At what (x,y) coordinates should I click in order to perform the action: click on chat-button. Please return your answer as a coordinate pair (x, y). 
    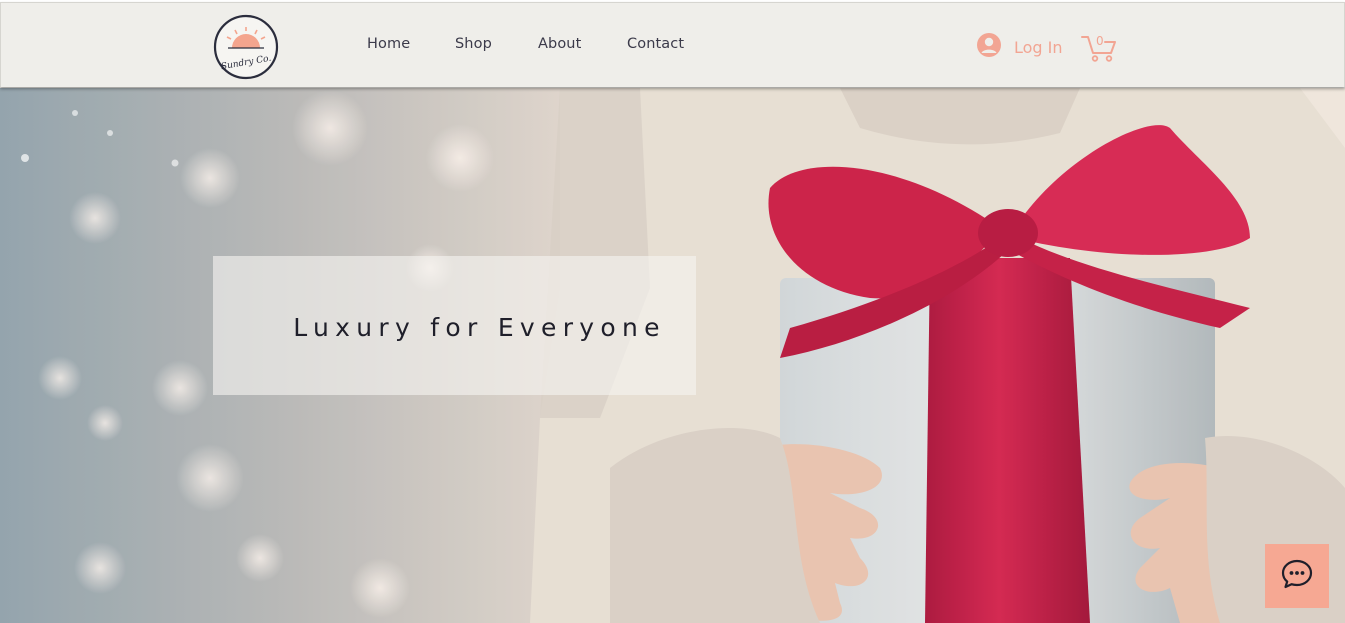
    Looking at the image, I should click on (1297, 576).